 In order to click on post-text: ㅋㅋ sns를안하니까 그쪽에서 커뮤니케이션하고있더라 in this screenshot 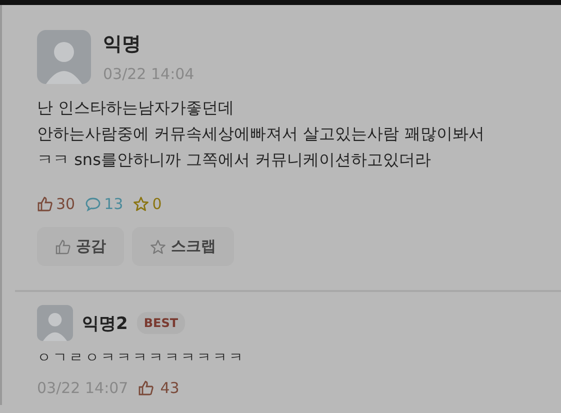, I will do `click(234, 160)`.